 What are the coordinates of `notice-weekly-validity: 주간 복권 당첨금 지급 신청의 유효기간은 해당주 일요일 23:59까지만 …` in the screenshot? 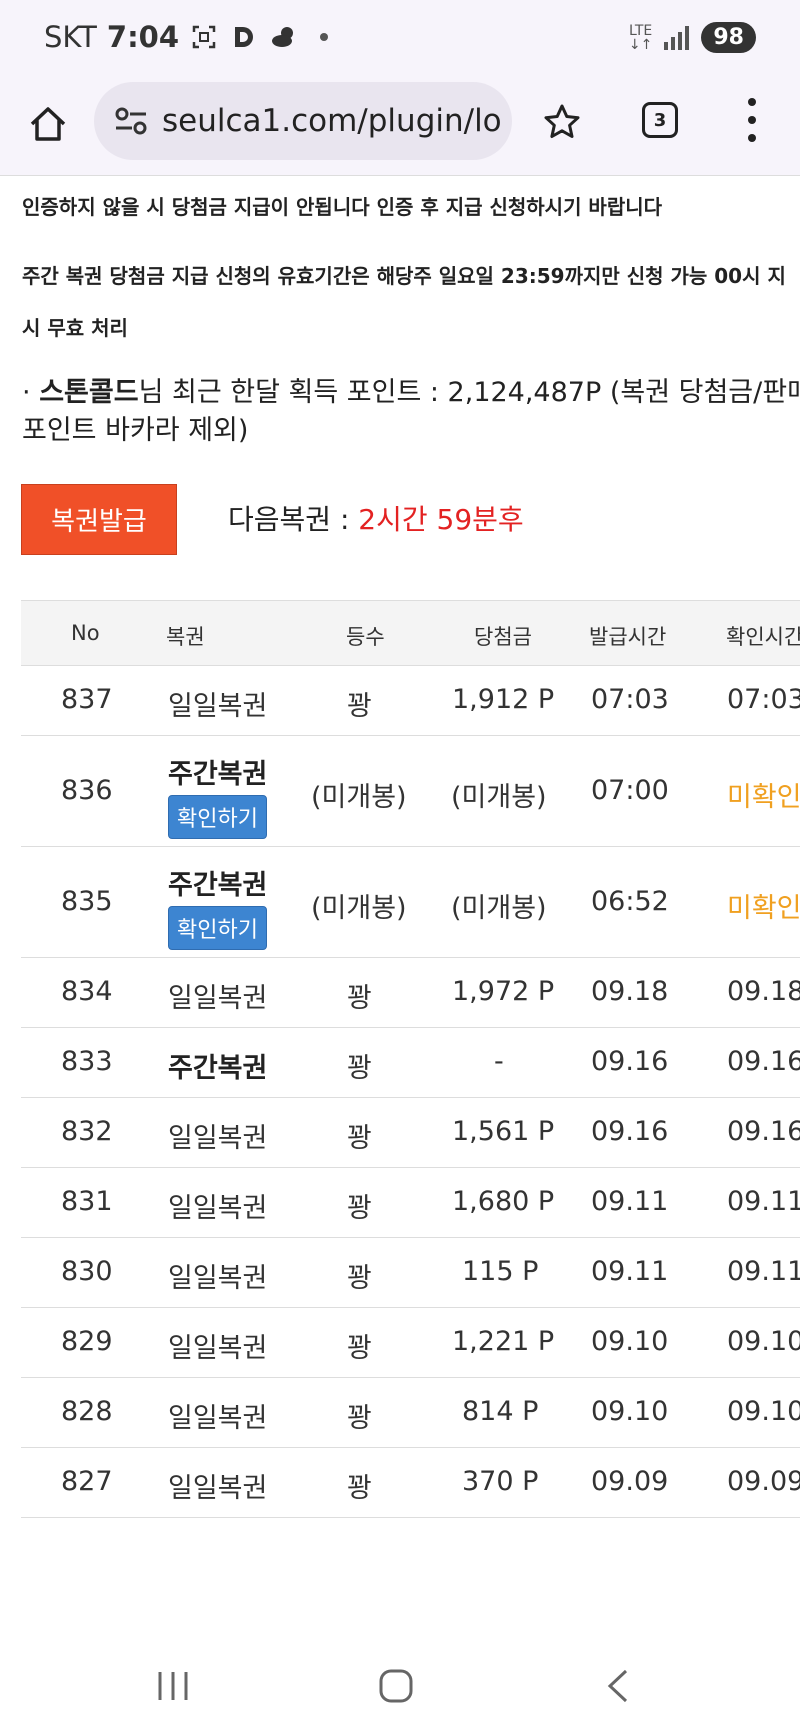 It's located at (404, 276).